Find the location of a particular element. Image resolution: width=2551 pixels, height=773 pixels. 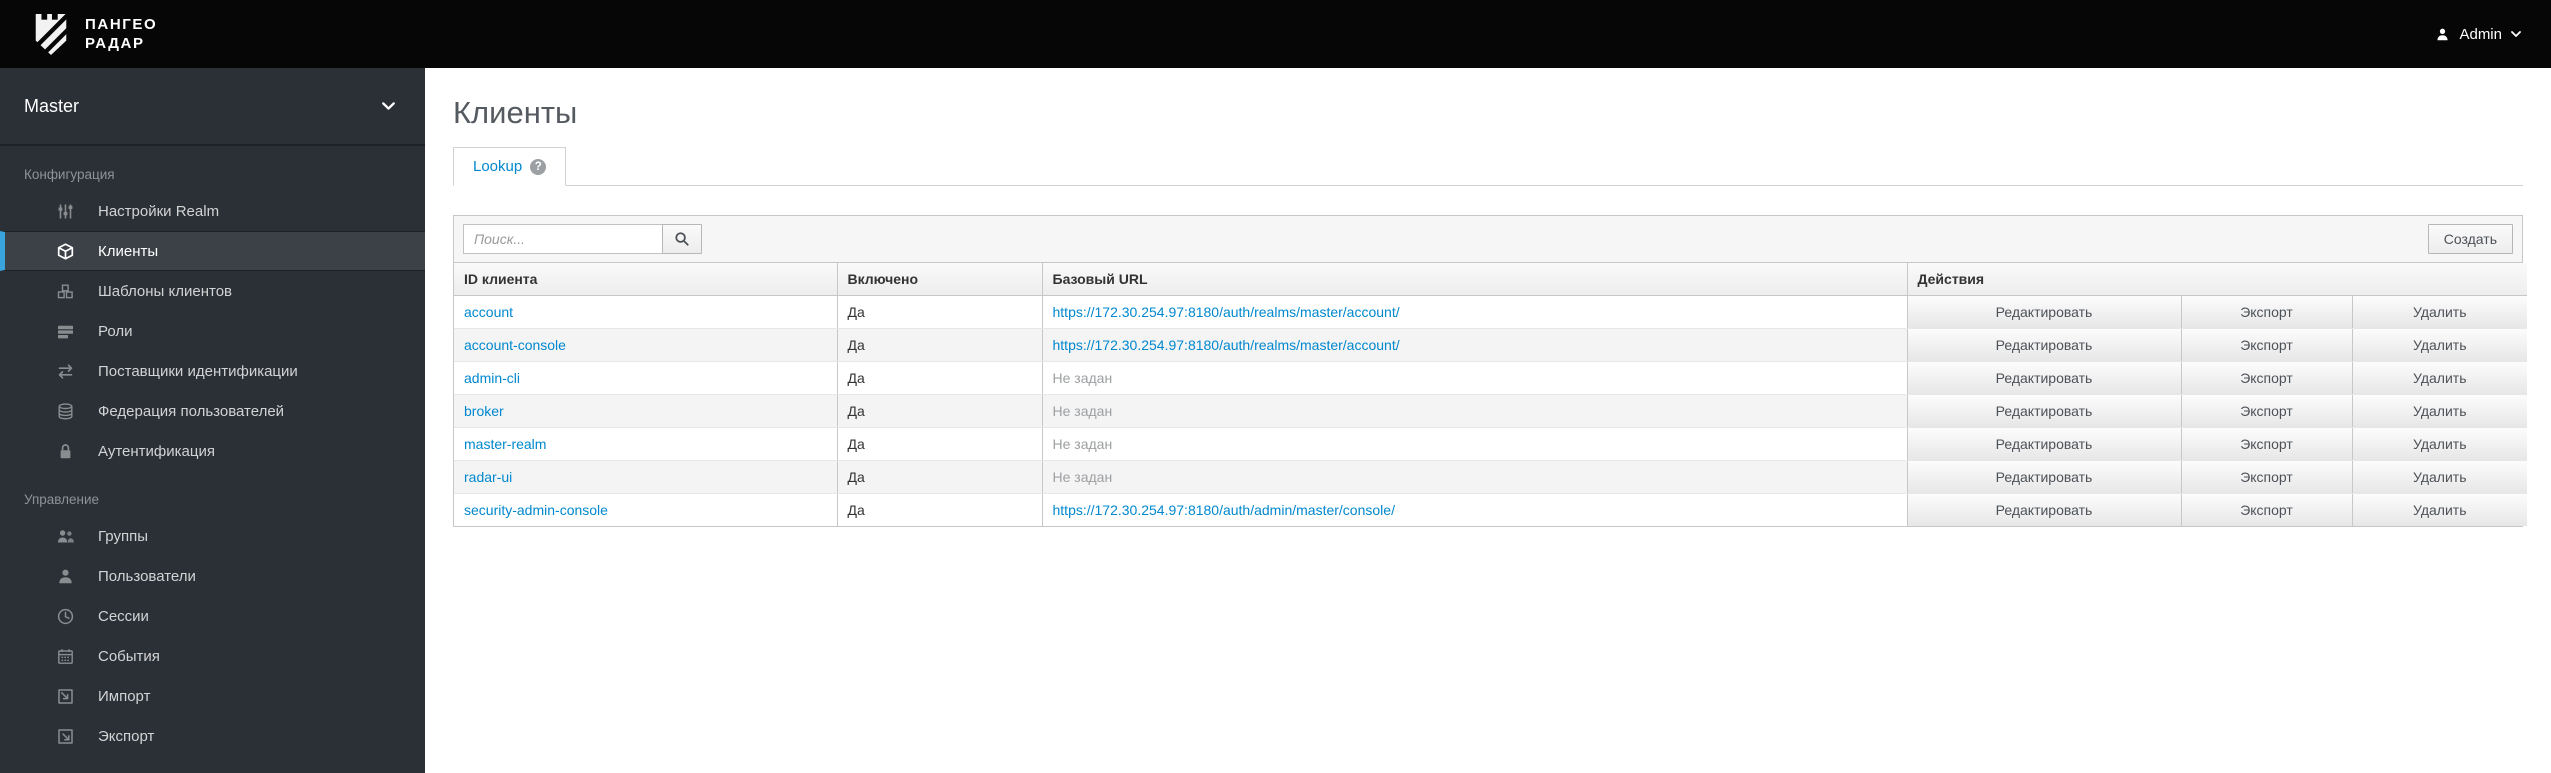

table-toolbar: Создать is located at coordinates (1488, 239).